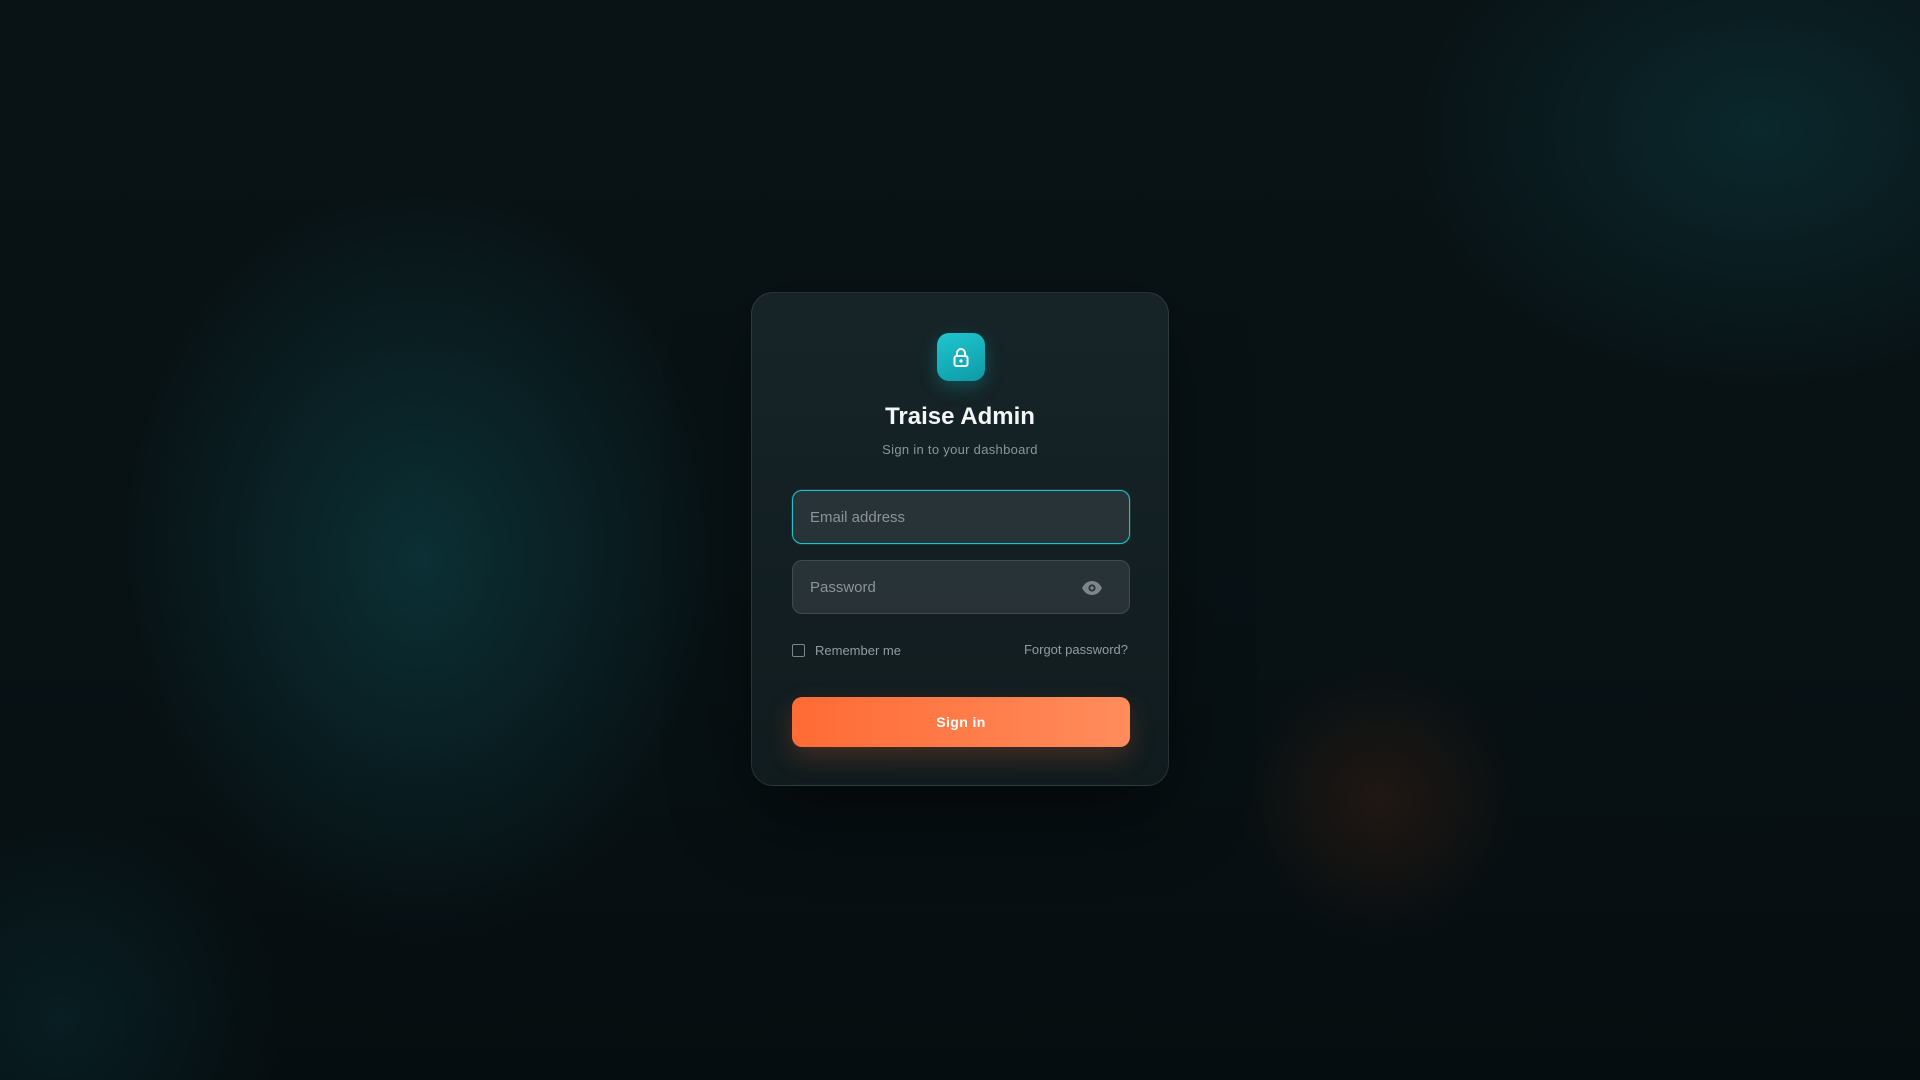 The width and height of the screenshot is (1920, 1080). Describe the element at coordinates (798, 650) in the screenshot. I see `checkbox-box` at that location.